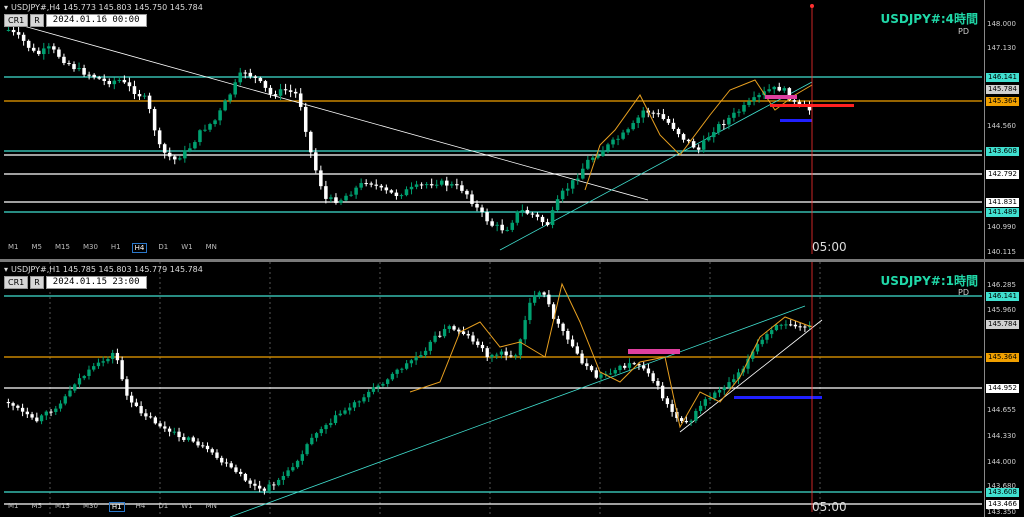  What do you see at coordinates (1002, 212) in the screenshot?
I see `price-level-tag: 141.489` at bounding box center [1002, 212].